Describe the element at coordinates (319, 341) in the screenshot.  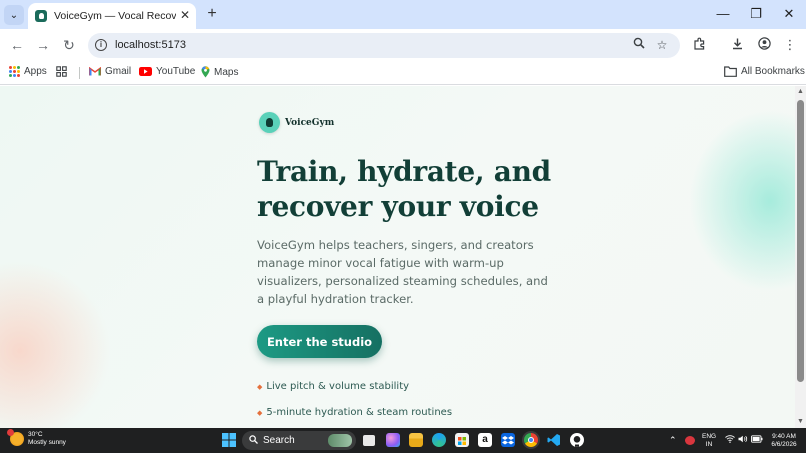
I see `enter-studio-button: Enter the studio` at that location.